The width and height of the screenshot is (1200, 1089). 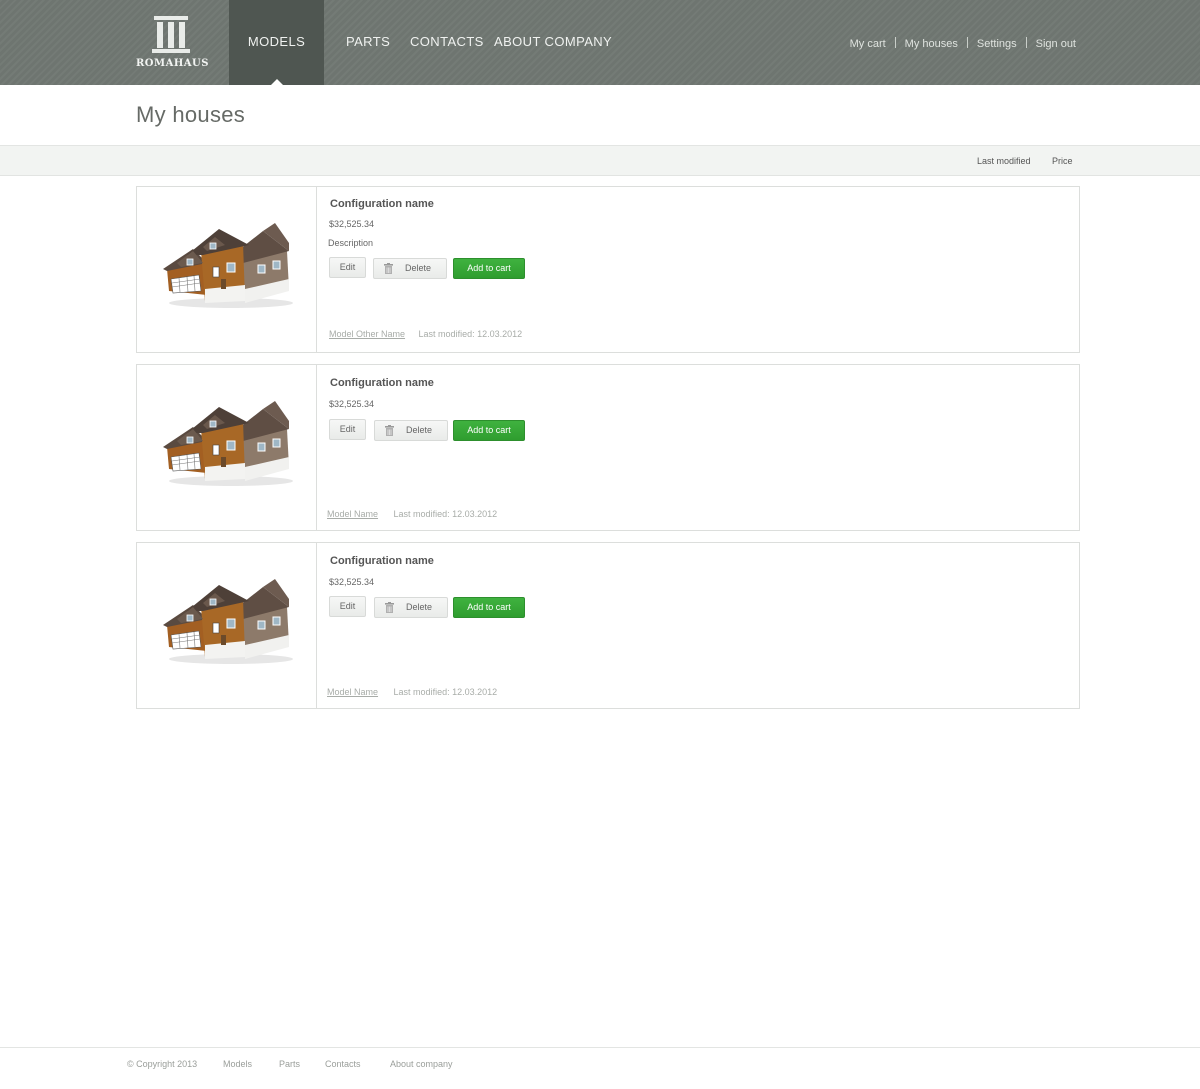 I want to click on sign-out-link: Sign out, so click(x=1056, y=44).